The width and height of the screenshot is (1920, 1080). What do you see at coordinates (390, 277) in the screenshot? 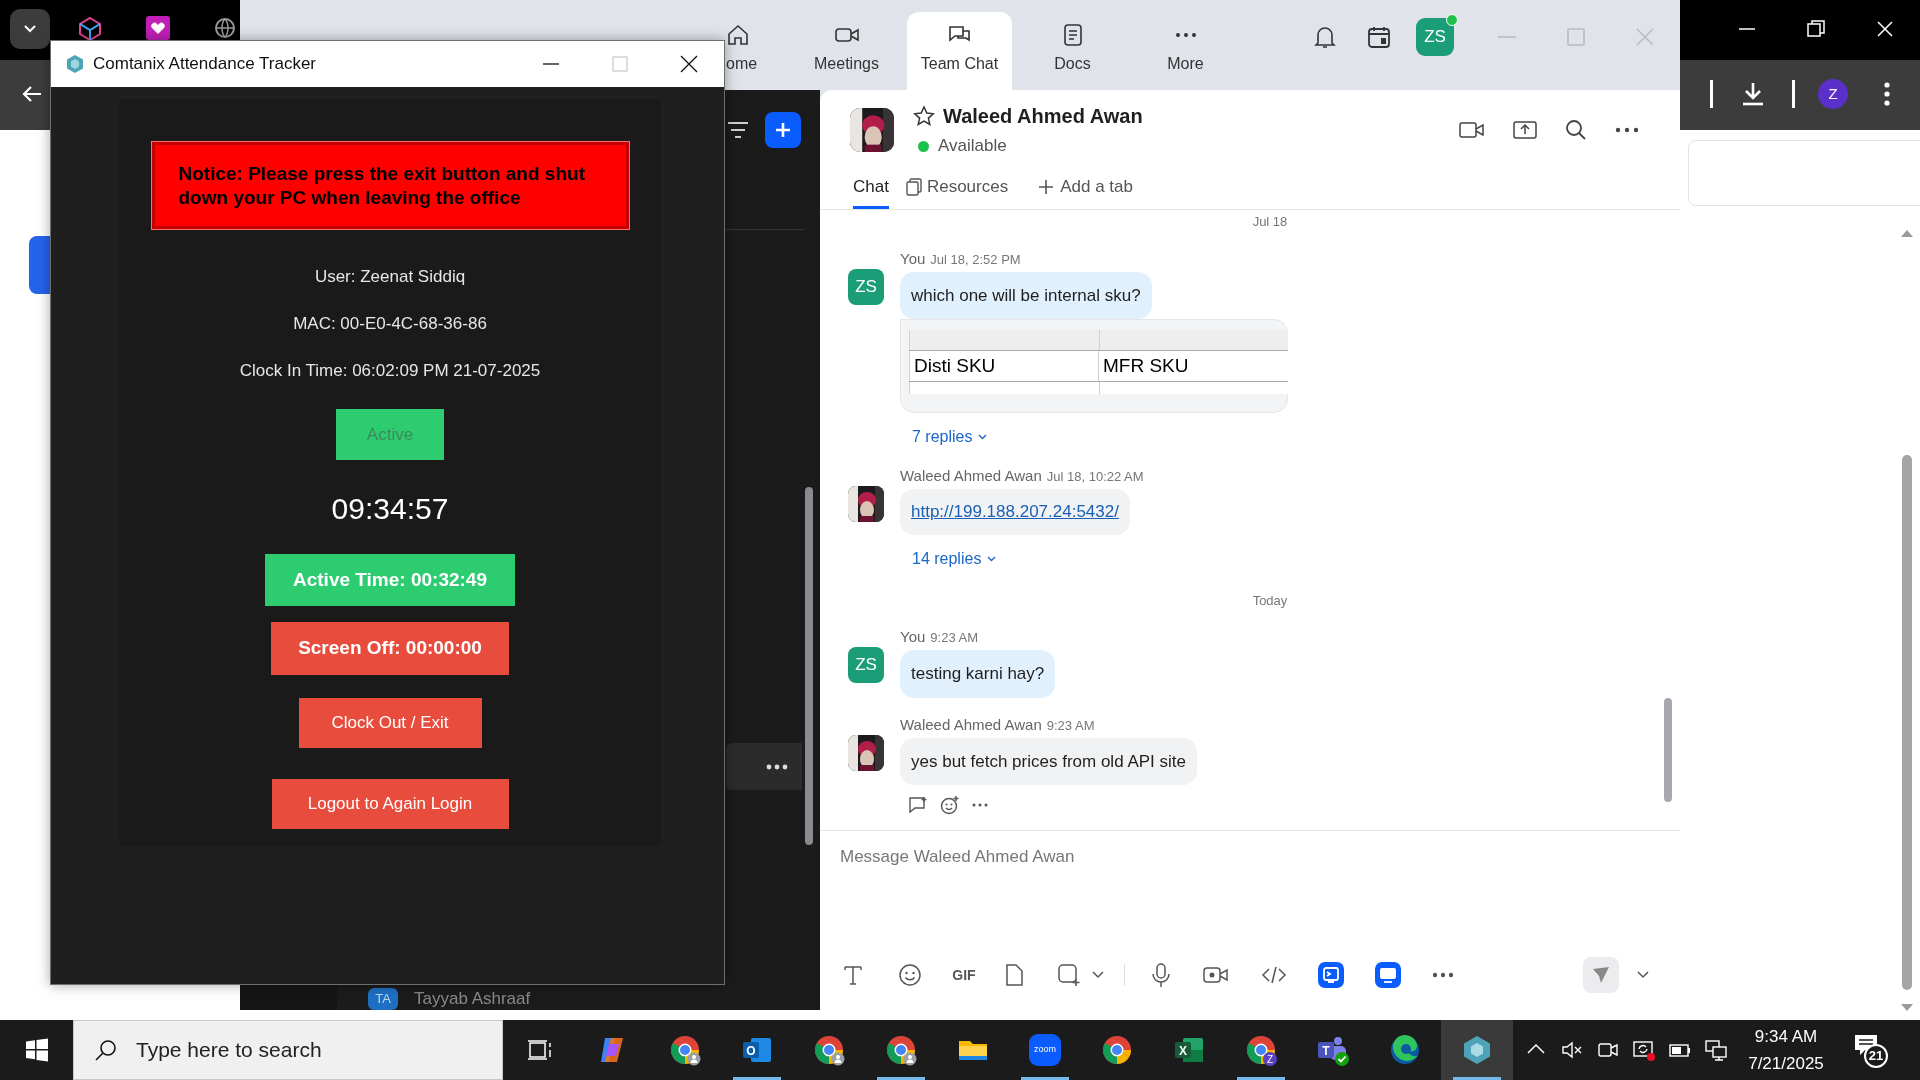
I see `info-text: User: Zeenat Siddiq` at bounding box center [390, 277].